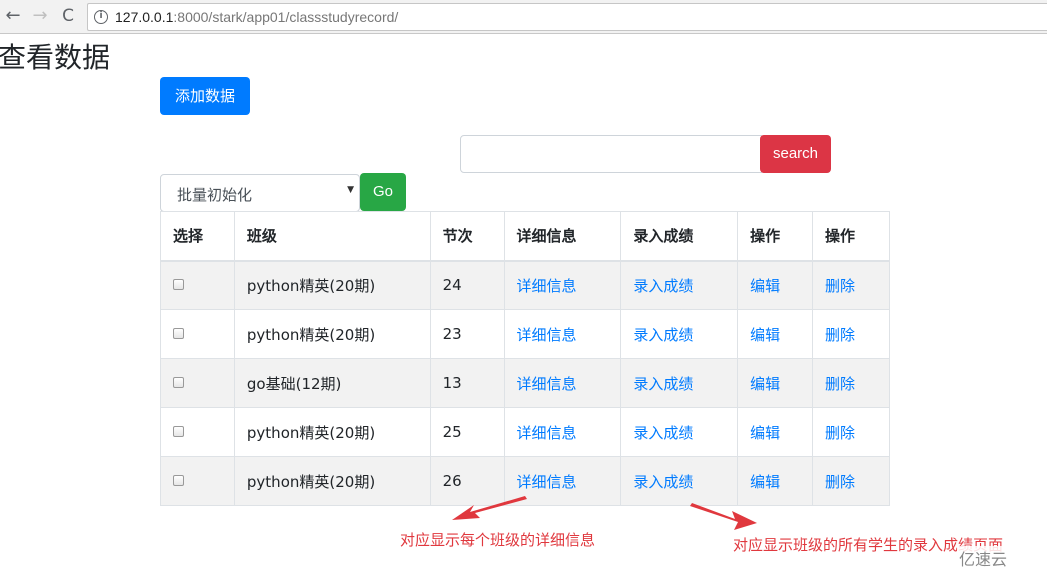 Image resolution: width=1047 pixels, height=570 pixels. I want to click on reload-icon: C, so click(68, 16).